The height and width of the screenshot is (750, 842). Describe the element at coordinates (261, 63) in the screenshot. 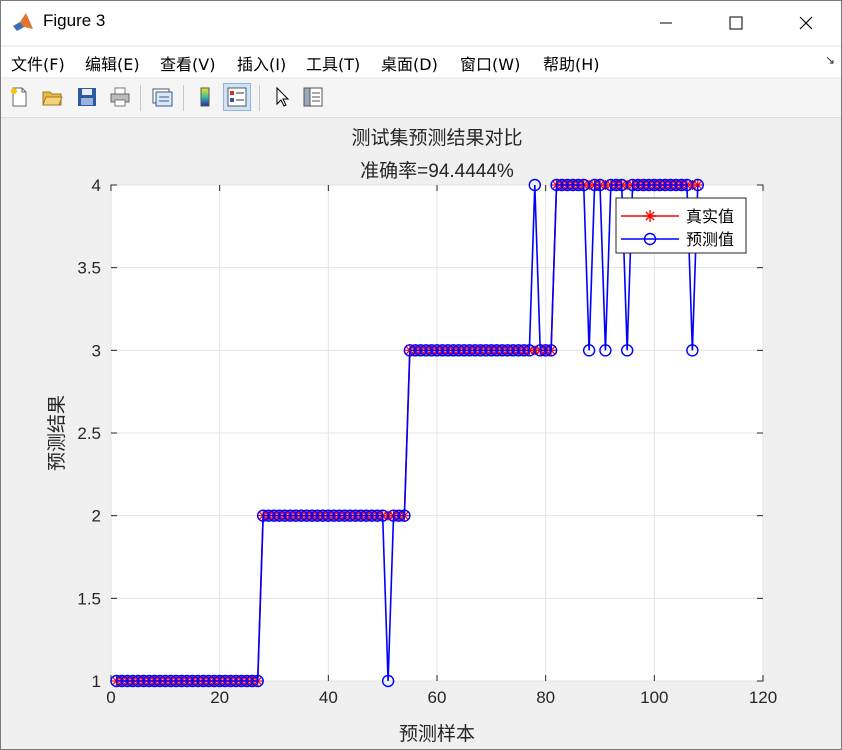

I see `menu-insert: 插入(I)` at that location.